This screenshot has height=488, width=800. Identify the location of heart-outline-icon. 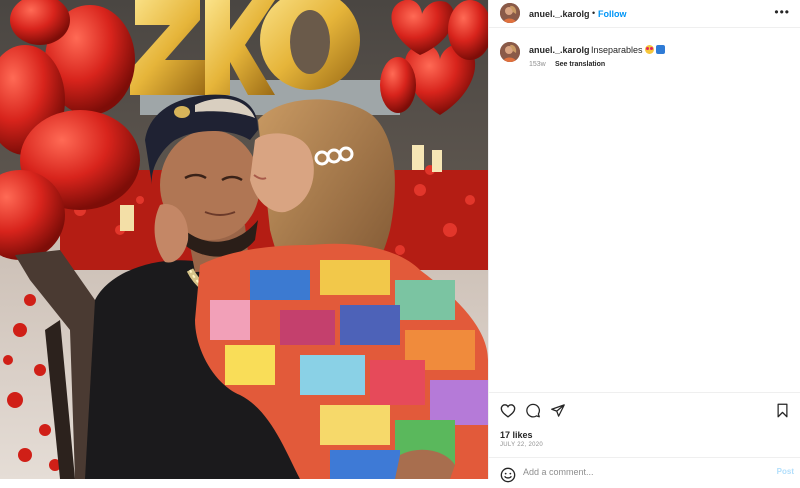
(508, 411).